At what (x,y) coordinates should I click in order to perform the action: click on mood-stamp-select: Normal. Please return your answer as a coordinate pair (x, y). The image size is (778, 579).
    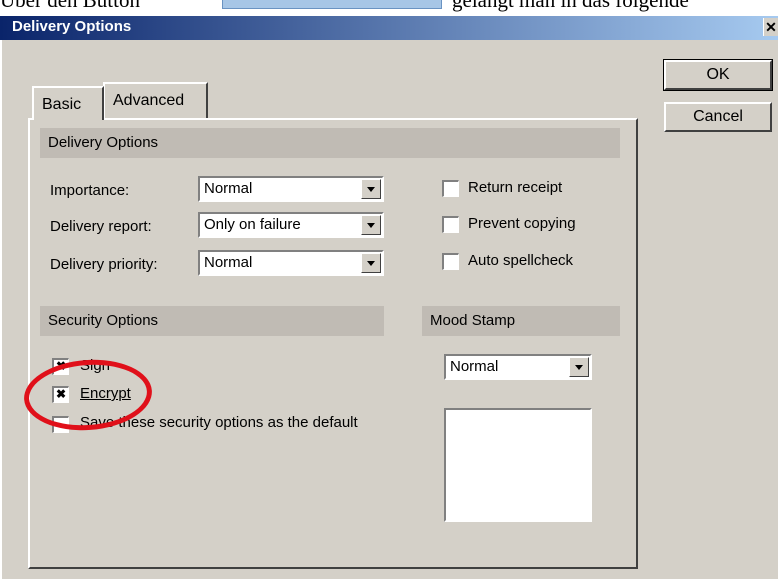
    Looking at the image, I should click on (518, 367).